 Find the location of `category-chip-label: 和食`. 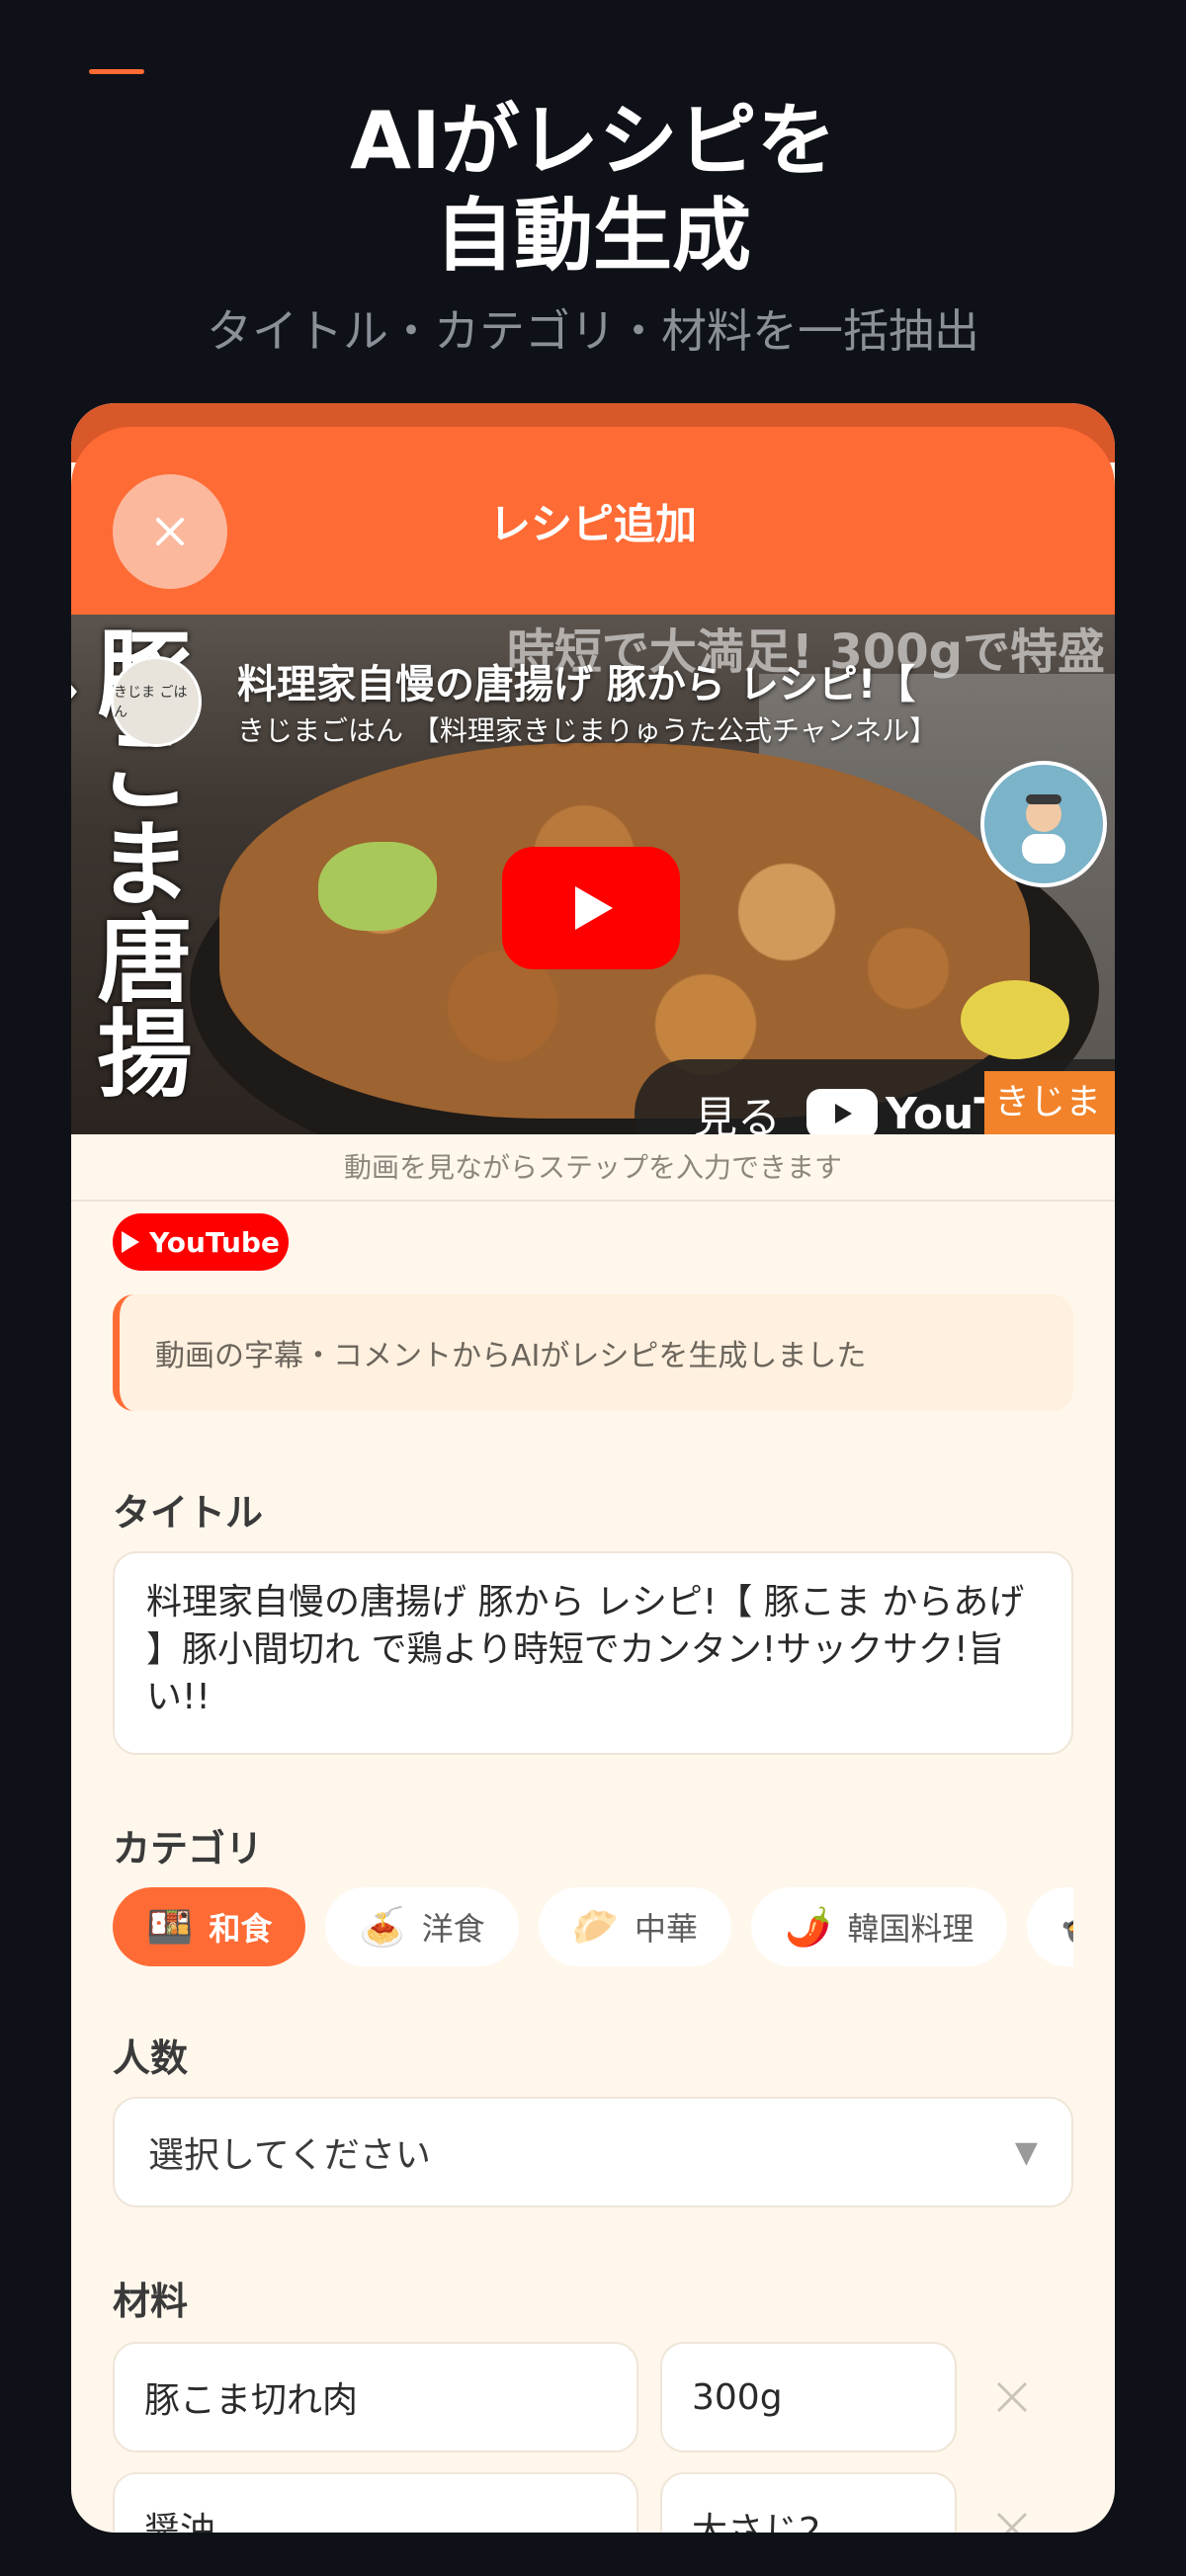

category-chip-label: 和食 is located at coordinates (241, 1929).